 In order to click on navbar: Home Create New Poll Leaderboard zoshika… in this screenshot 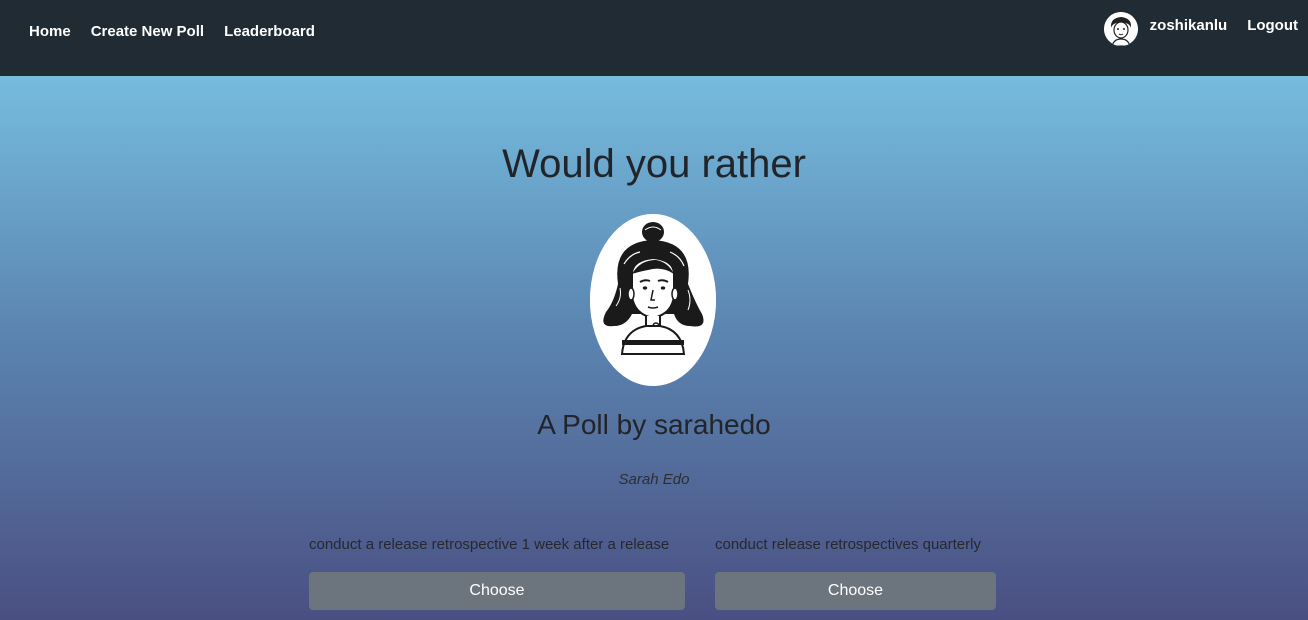, I will do `click(654, 38)`.